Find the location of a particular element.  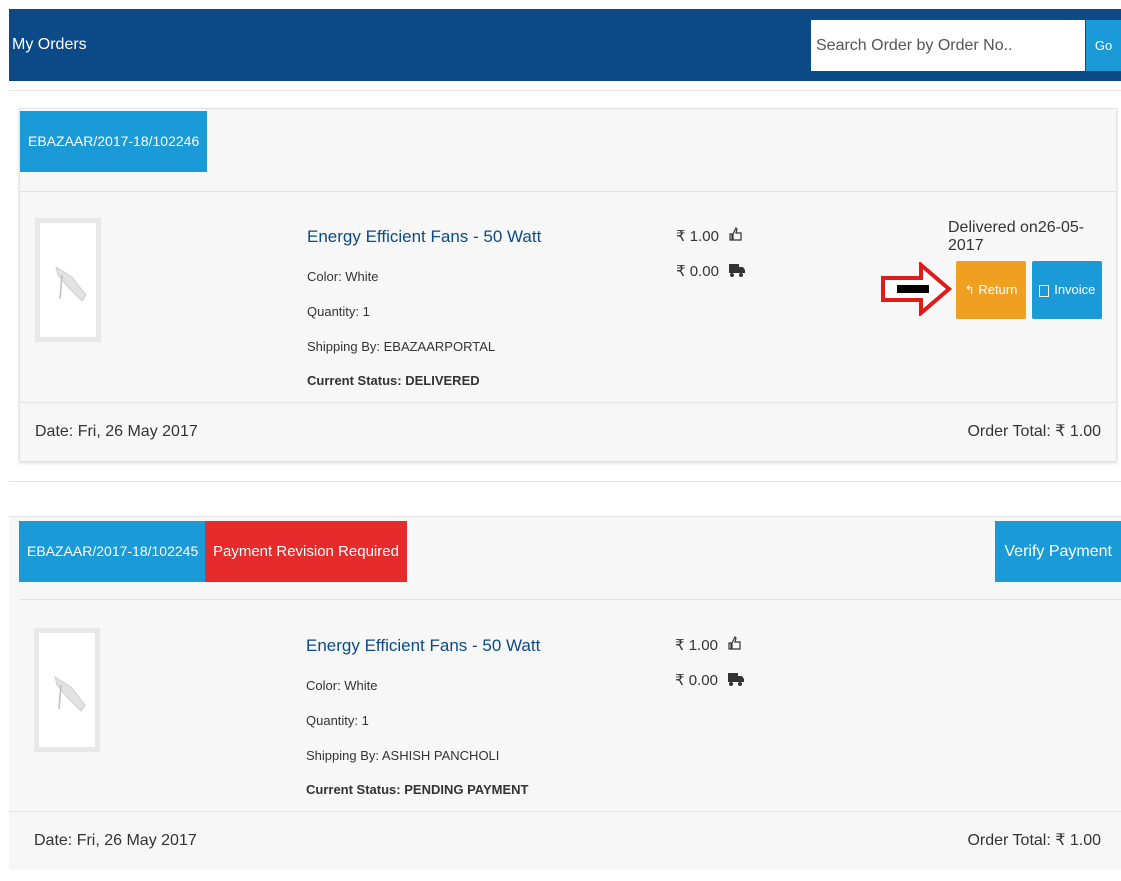

shipping-by: Shipping By: EBAZAARPORTAL is located at coordinates (401, 346).